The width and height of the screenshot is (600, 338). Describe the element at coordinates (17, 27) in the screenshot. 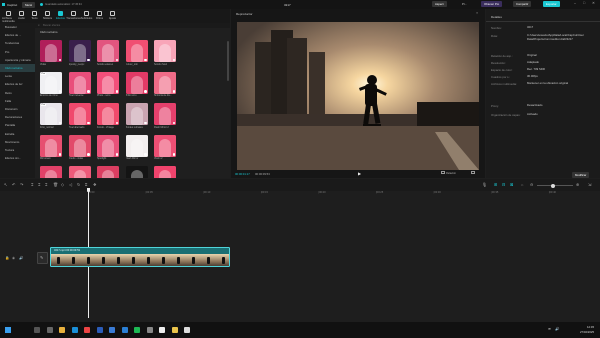

I see `sidebar-item: Buscador` at that location.